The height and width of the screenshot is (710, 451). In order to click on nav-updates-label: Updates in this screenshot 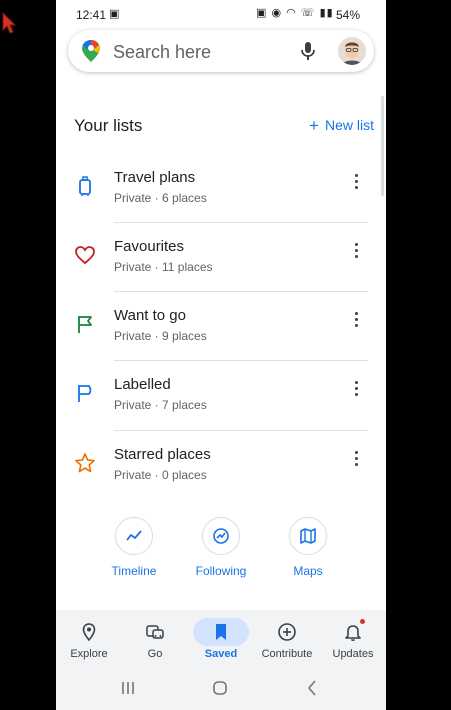, I will do `click(353, 654)`.